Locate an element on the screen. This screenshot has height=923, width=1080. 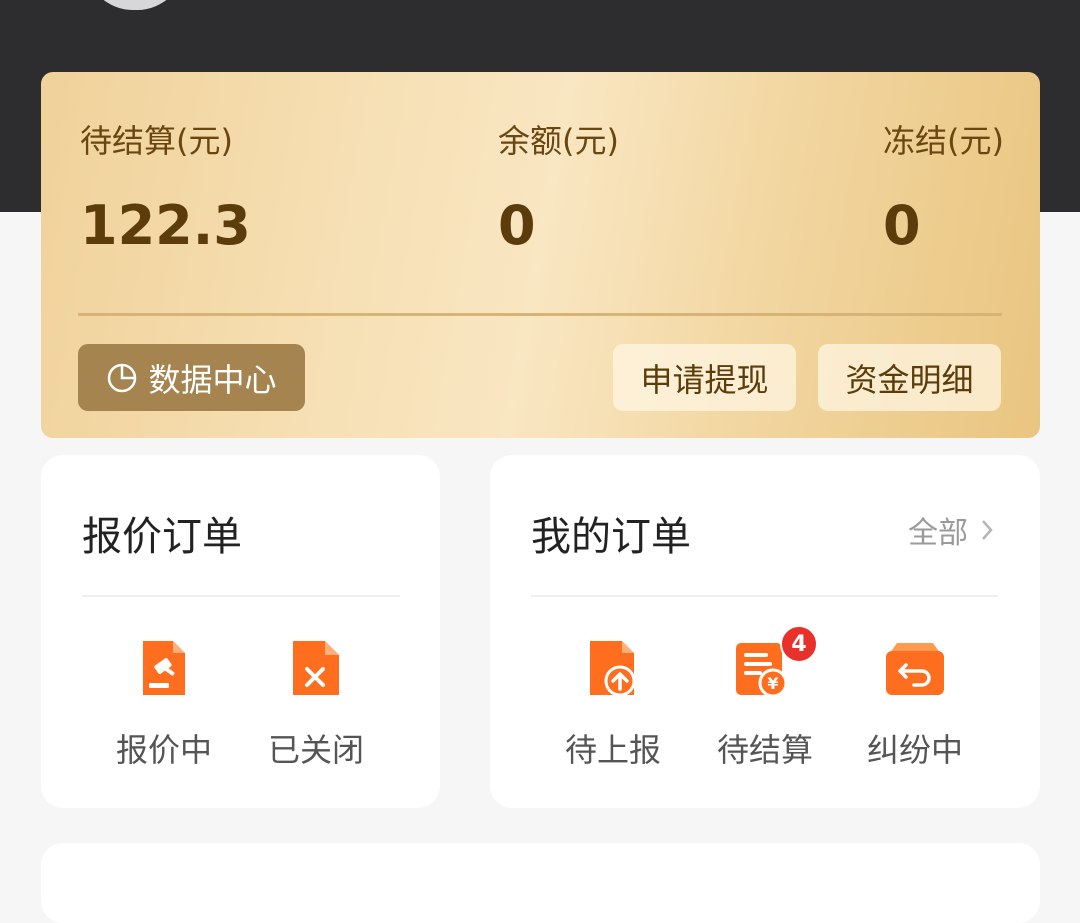
all-orders-link: 全部 is located at coordinates (951, 530).